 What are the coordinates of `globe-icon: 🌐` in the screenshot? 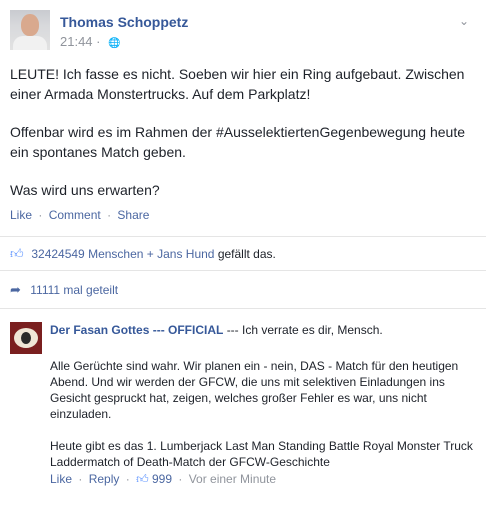 It's located at (114, 43).